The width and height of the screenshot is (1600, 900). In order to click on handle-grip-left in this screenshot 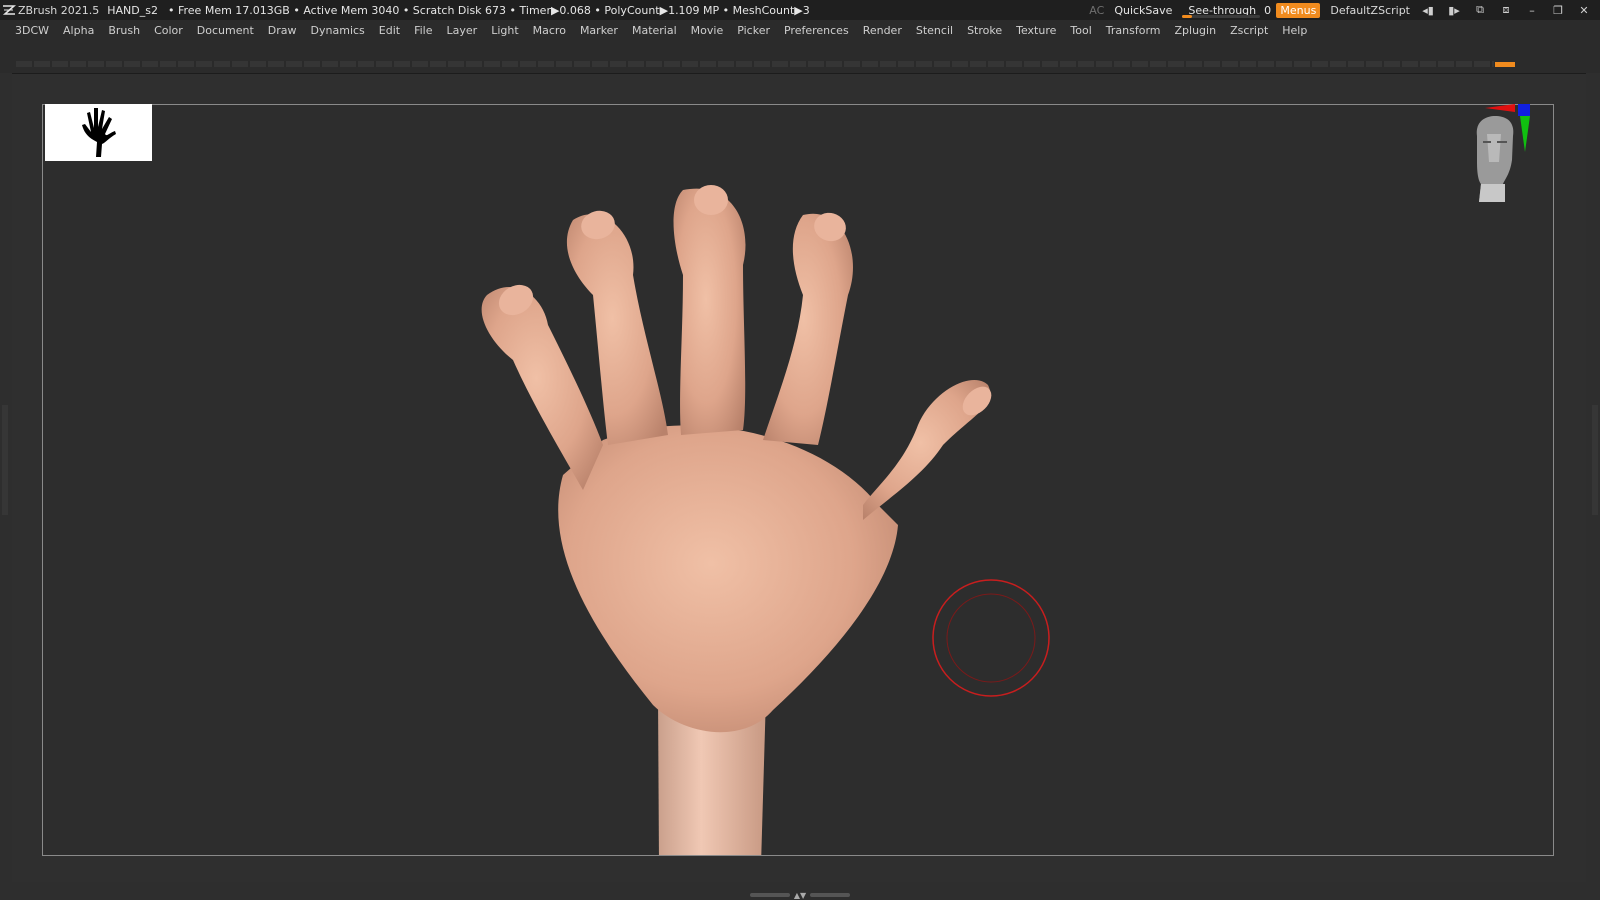, I will do `click(769, 895)`.